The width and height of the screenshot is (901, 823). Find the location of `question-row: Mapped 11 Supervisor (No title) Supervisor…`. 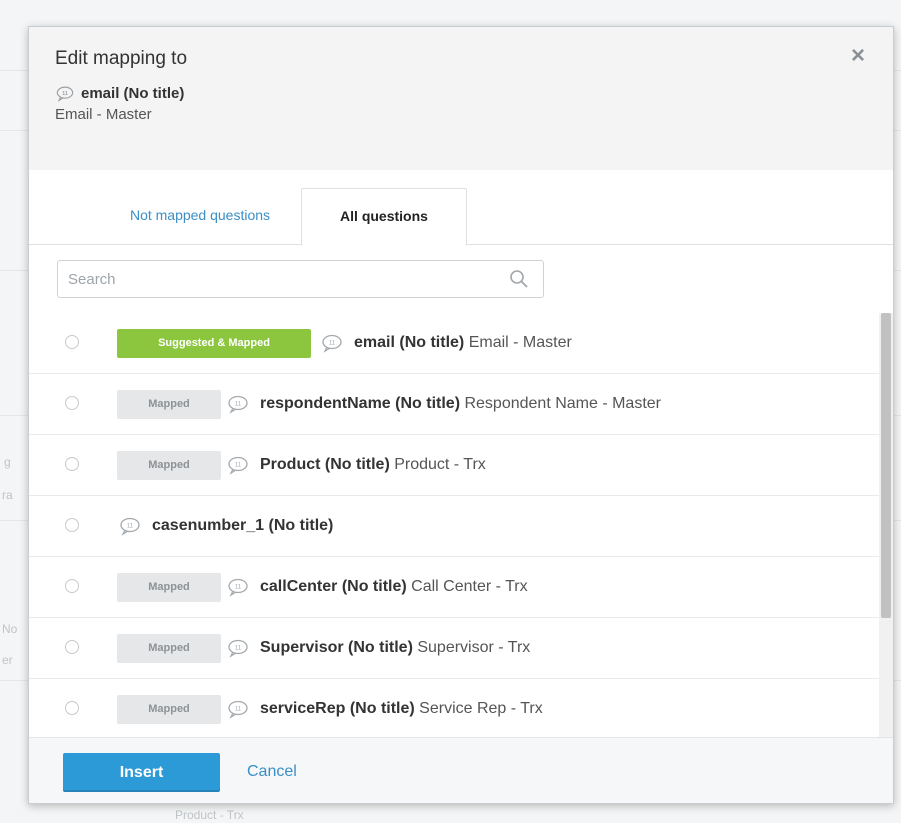

question-row: Mapped 11 Supervisor (No title) Supervisor… is located at coordinates (455, 648).